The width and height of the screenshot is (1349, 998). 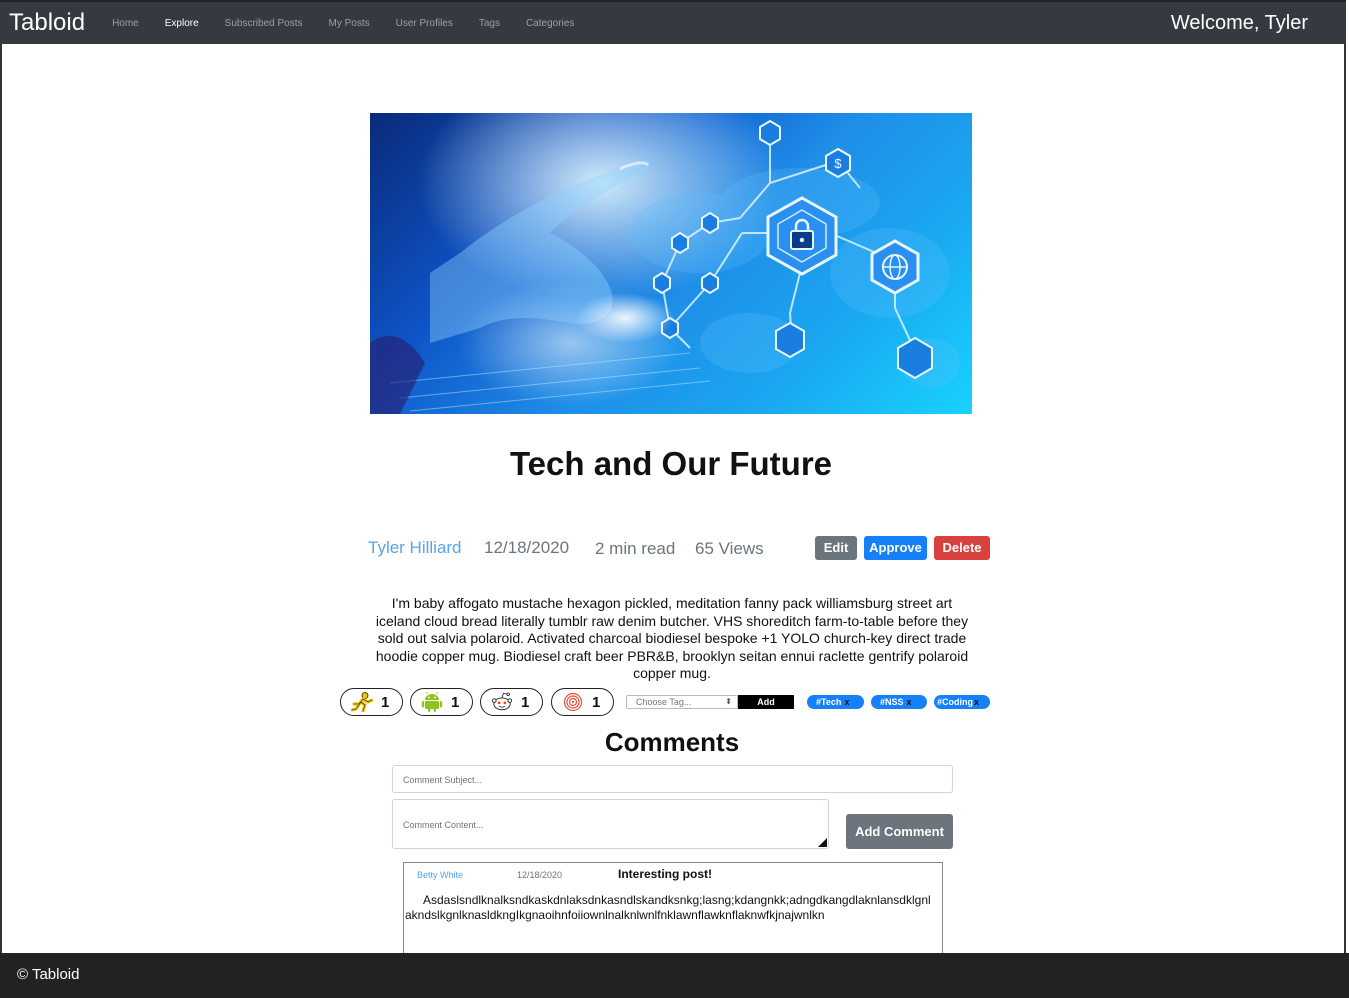 What do you see at coordinates (540, 875) in the screenshot?
I see `comment-date: 12/18/2020` at bounding box center [540, 875].